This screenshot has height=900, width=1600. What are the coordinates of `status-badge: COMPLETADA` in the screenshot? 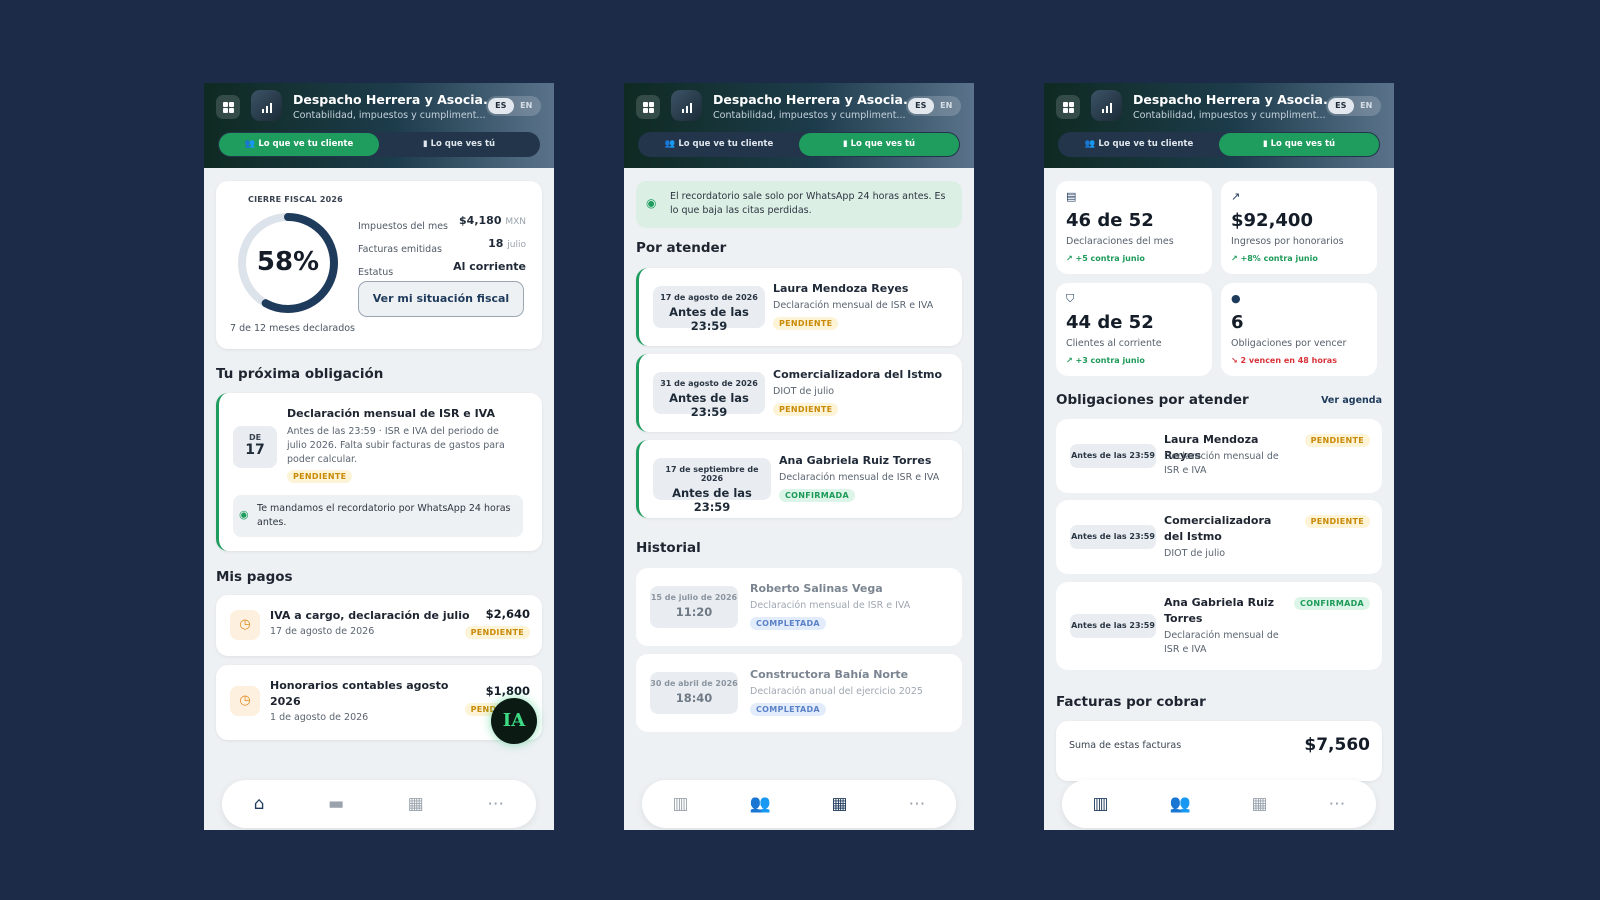 It's located at (788, 709).